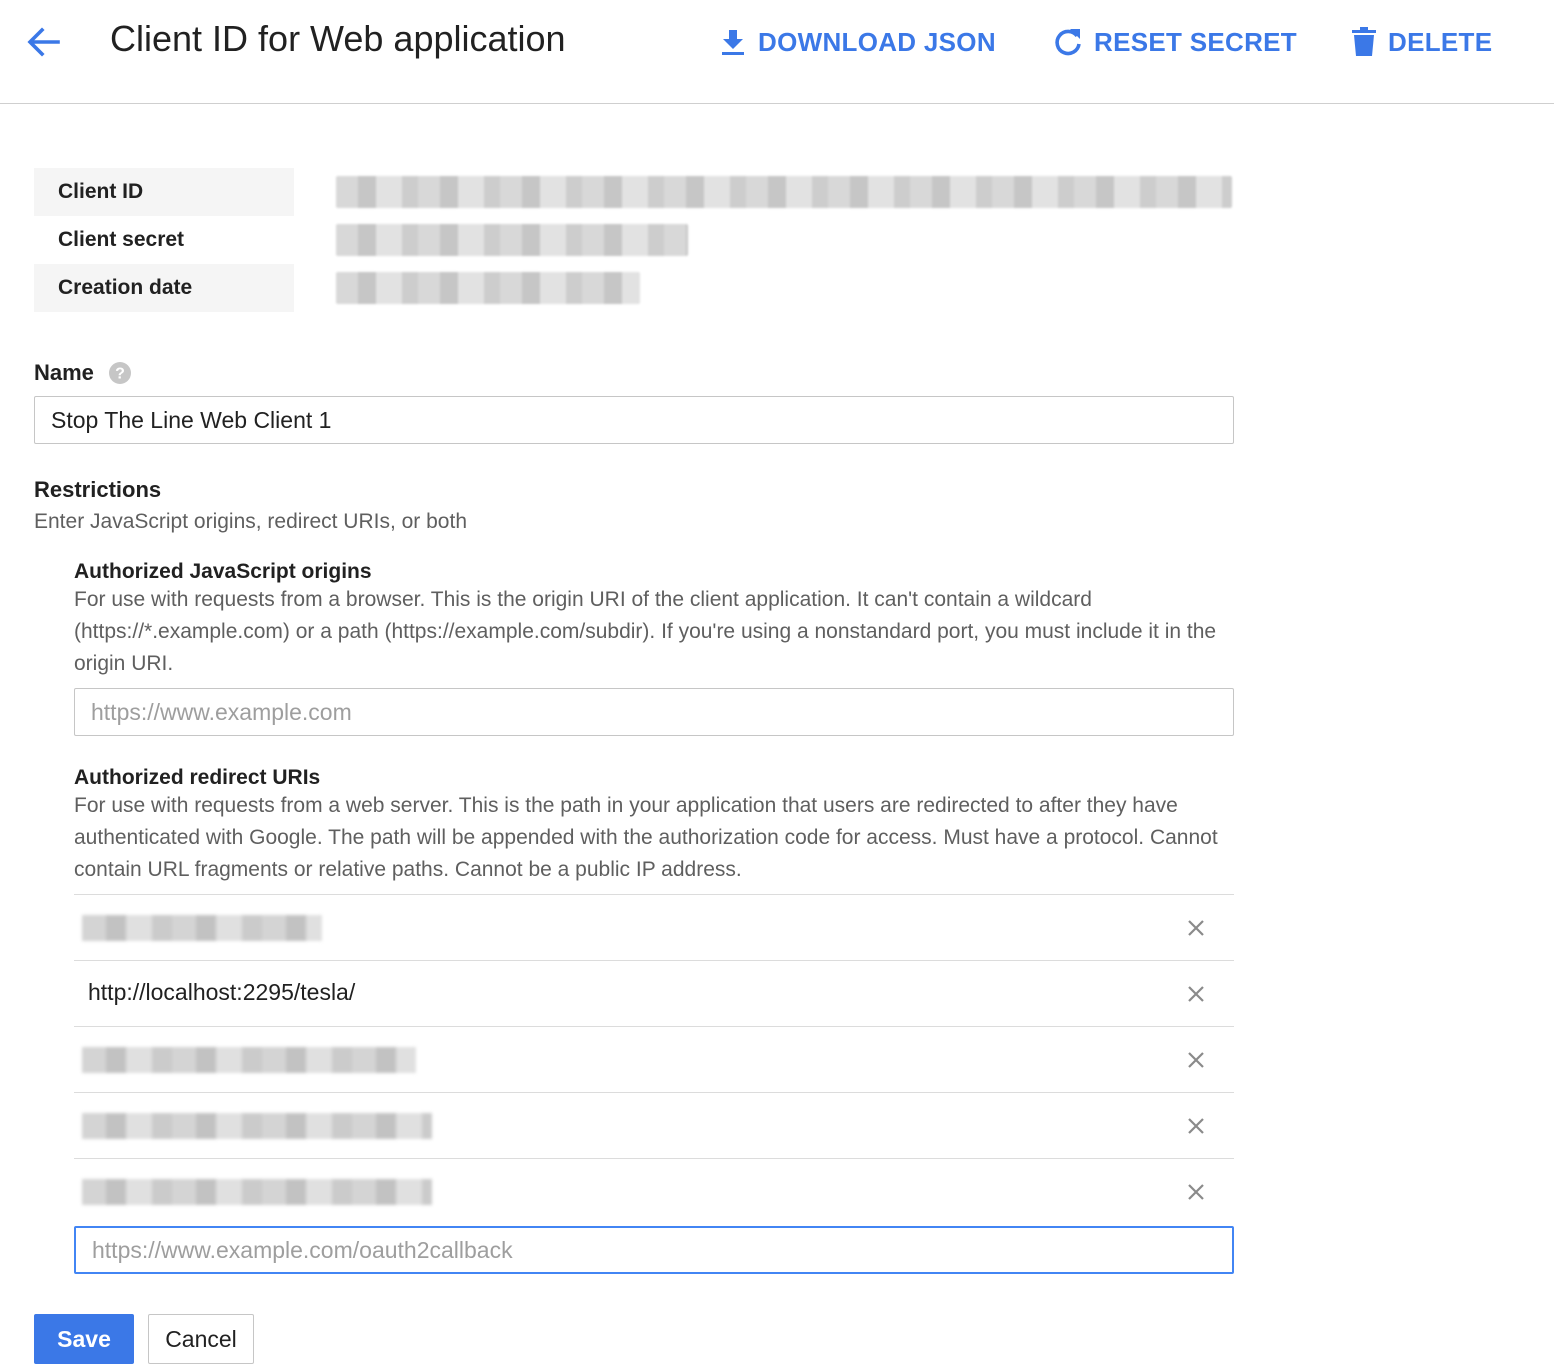  I want to click on download-json-button: DOWNLOAD JSON, so click(857, 42).